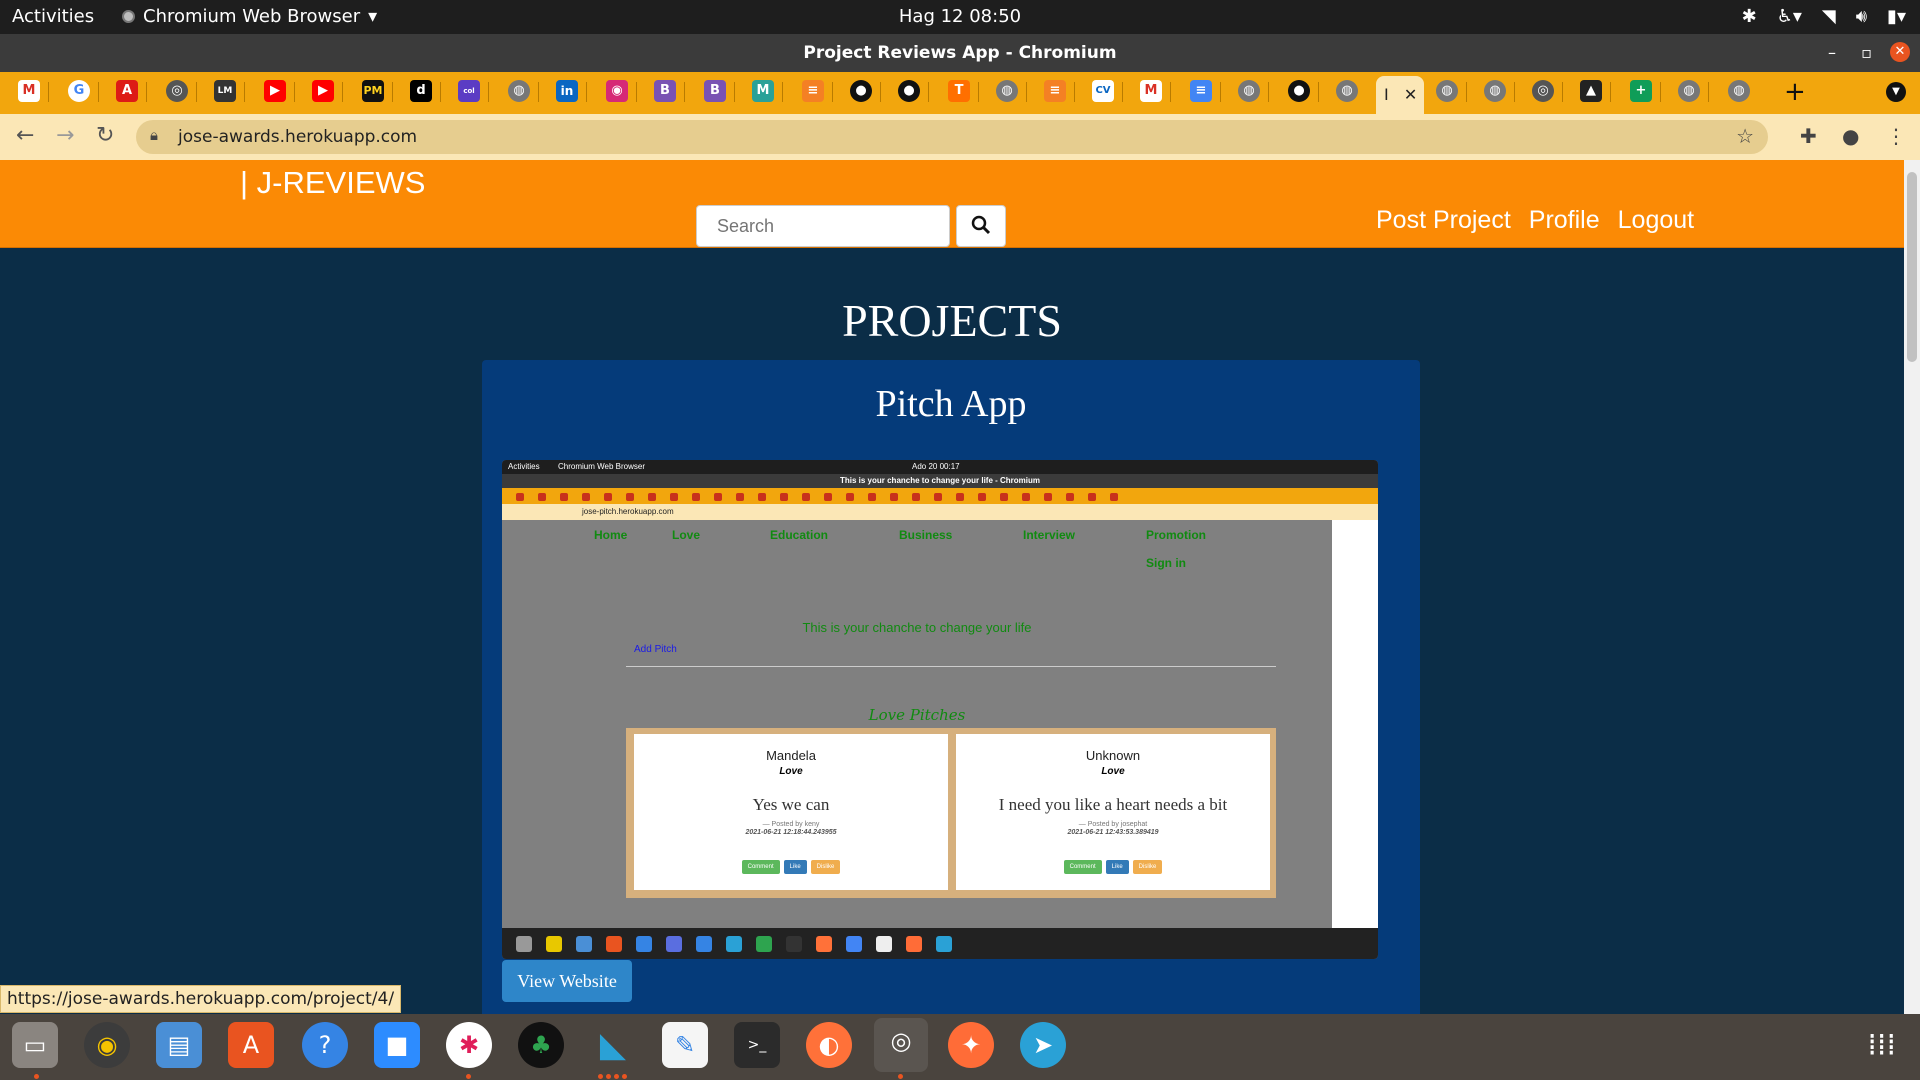 The image size is (1920, 1080). Describe the element at coordinates (1443, 220) in the screenshot. I see `post-project-link: Post Project` at that location.